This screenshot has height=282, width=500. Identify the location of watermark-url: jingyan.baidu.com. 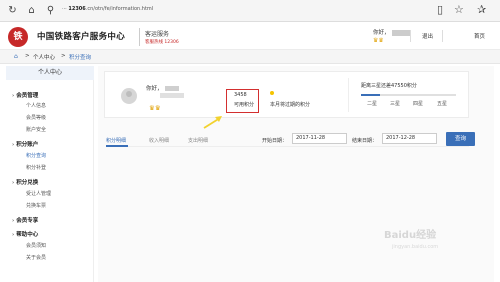
(415, 247).